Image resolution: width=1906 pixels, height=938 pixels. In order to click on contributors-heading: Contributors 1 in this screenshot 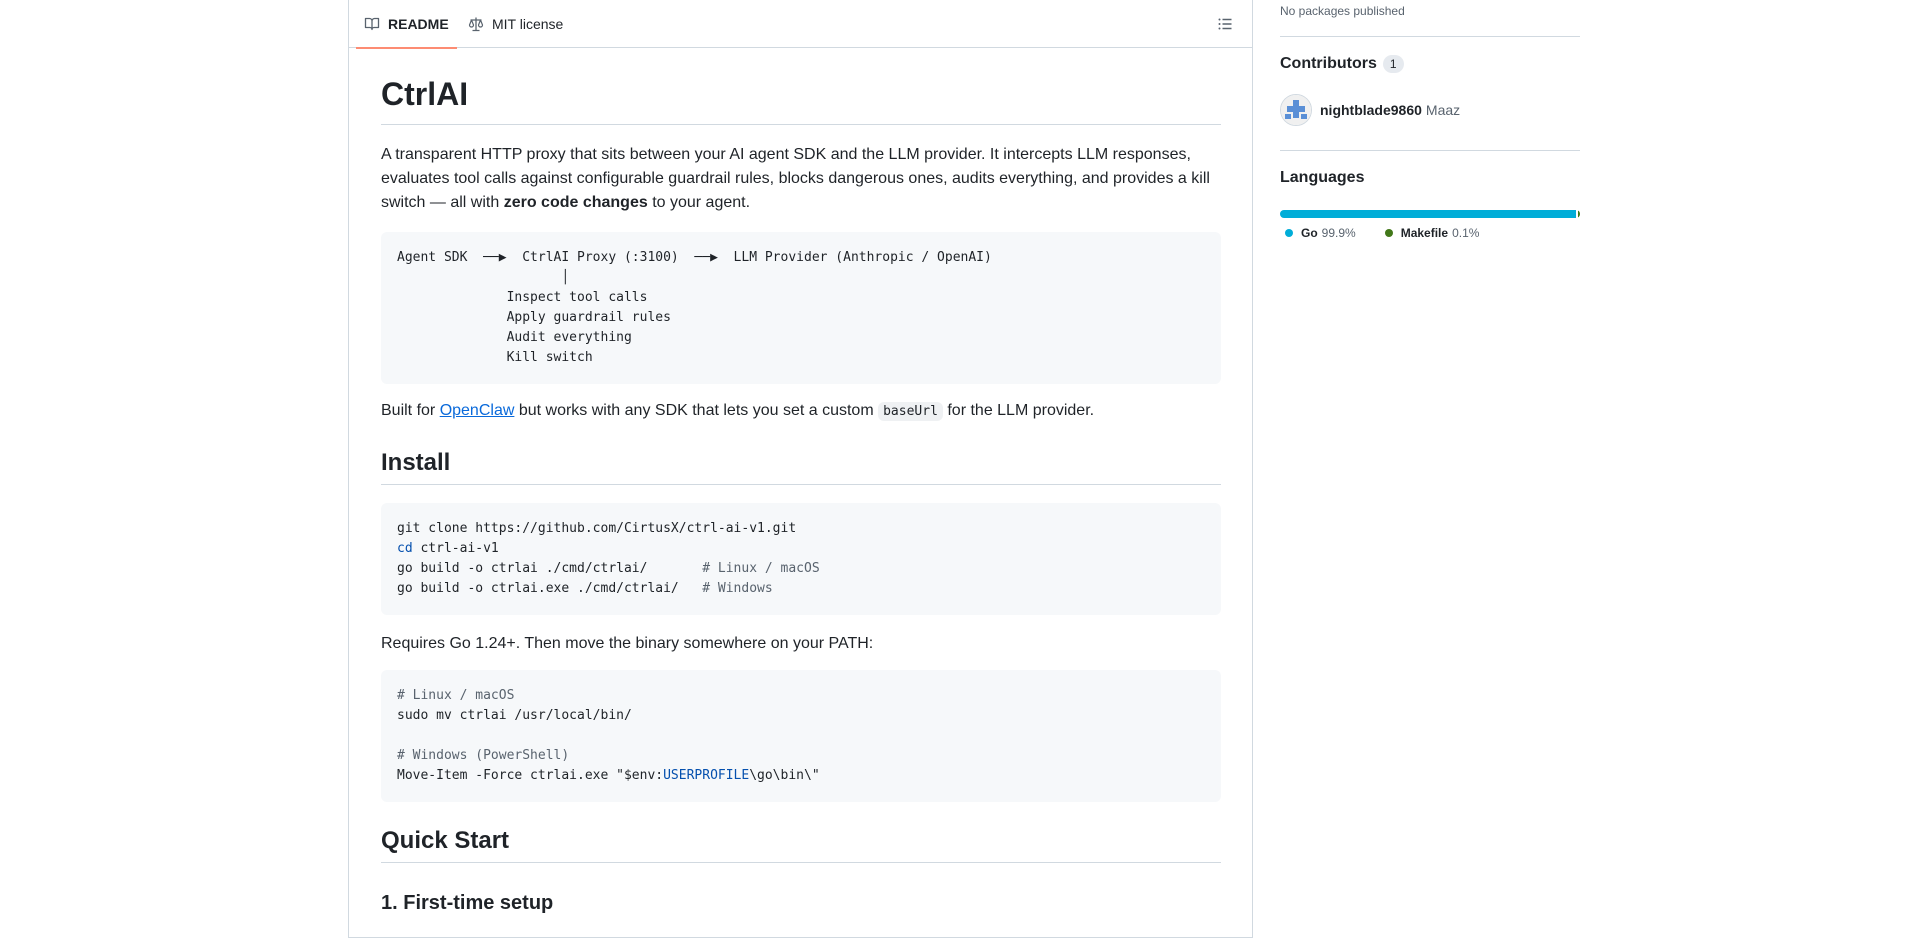, I will do `click(1342, 64)`.